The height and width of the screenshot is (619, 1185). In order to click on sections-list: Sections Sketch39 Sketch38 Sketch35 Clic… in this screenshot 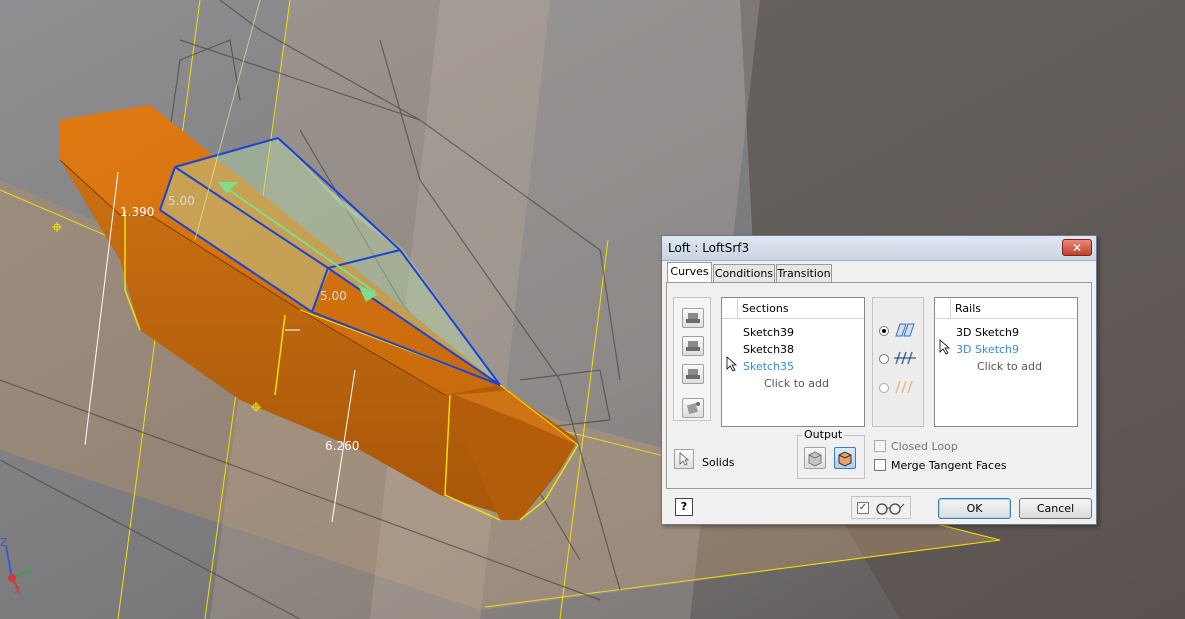, I will do `click(793, 362)`.